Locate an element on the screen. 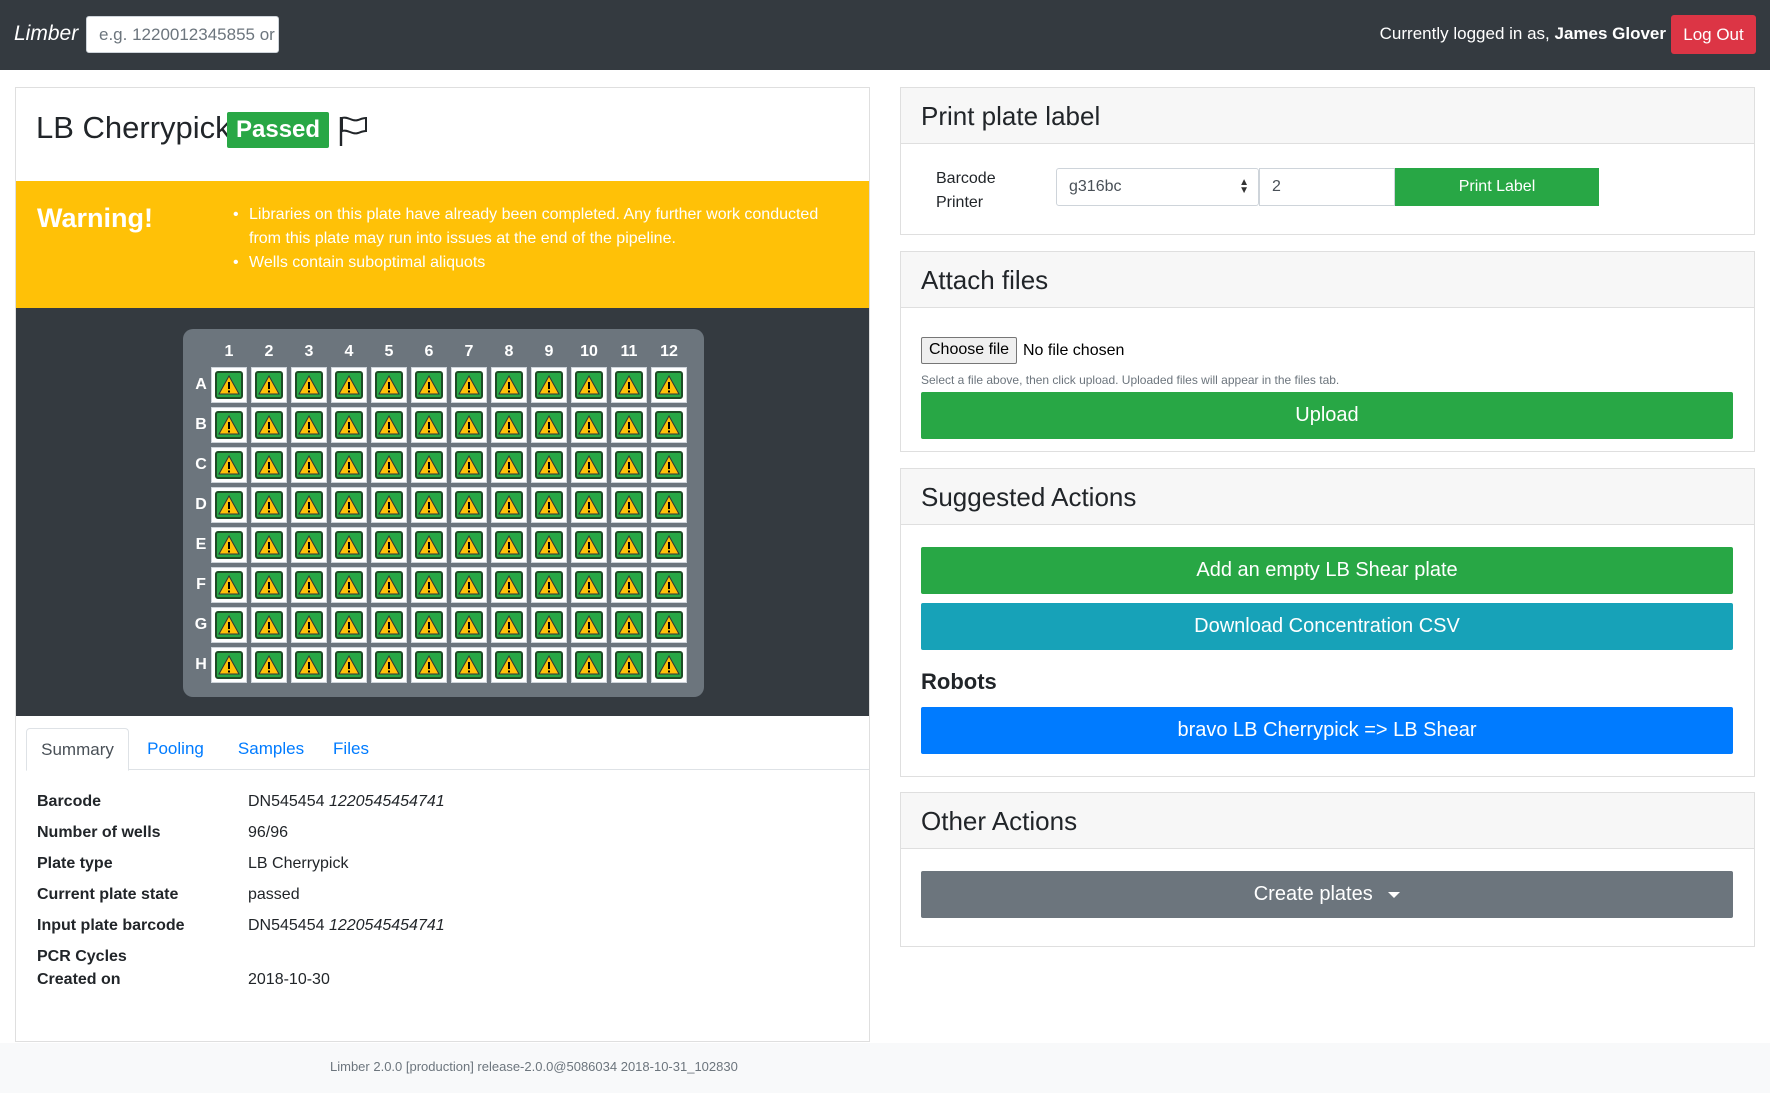 This screenshot has width=1770, height=1093. well-A10 is located at coordinates (589, 385).